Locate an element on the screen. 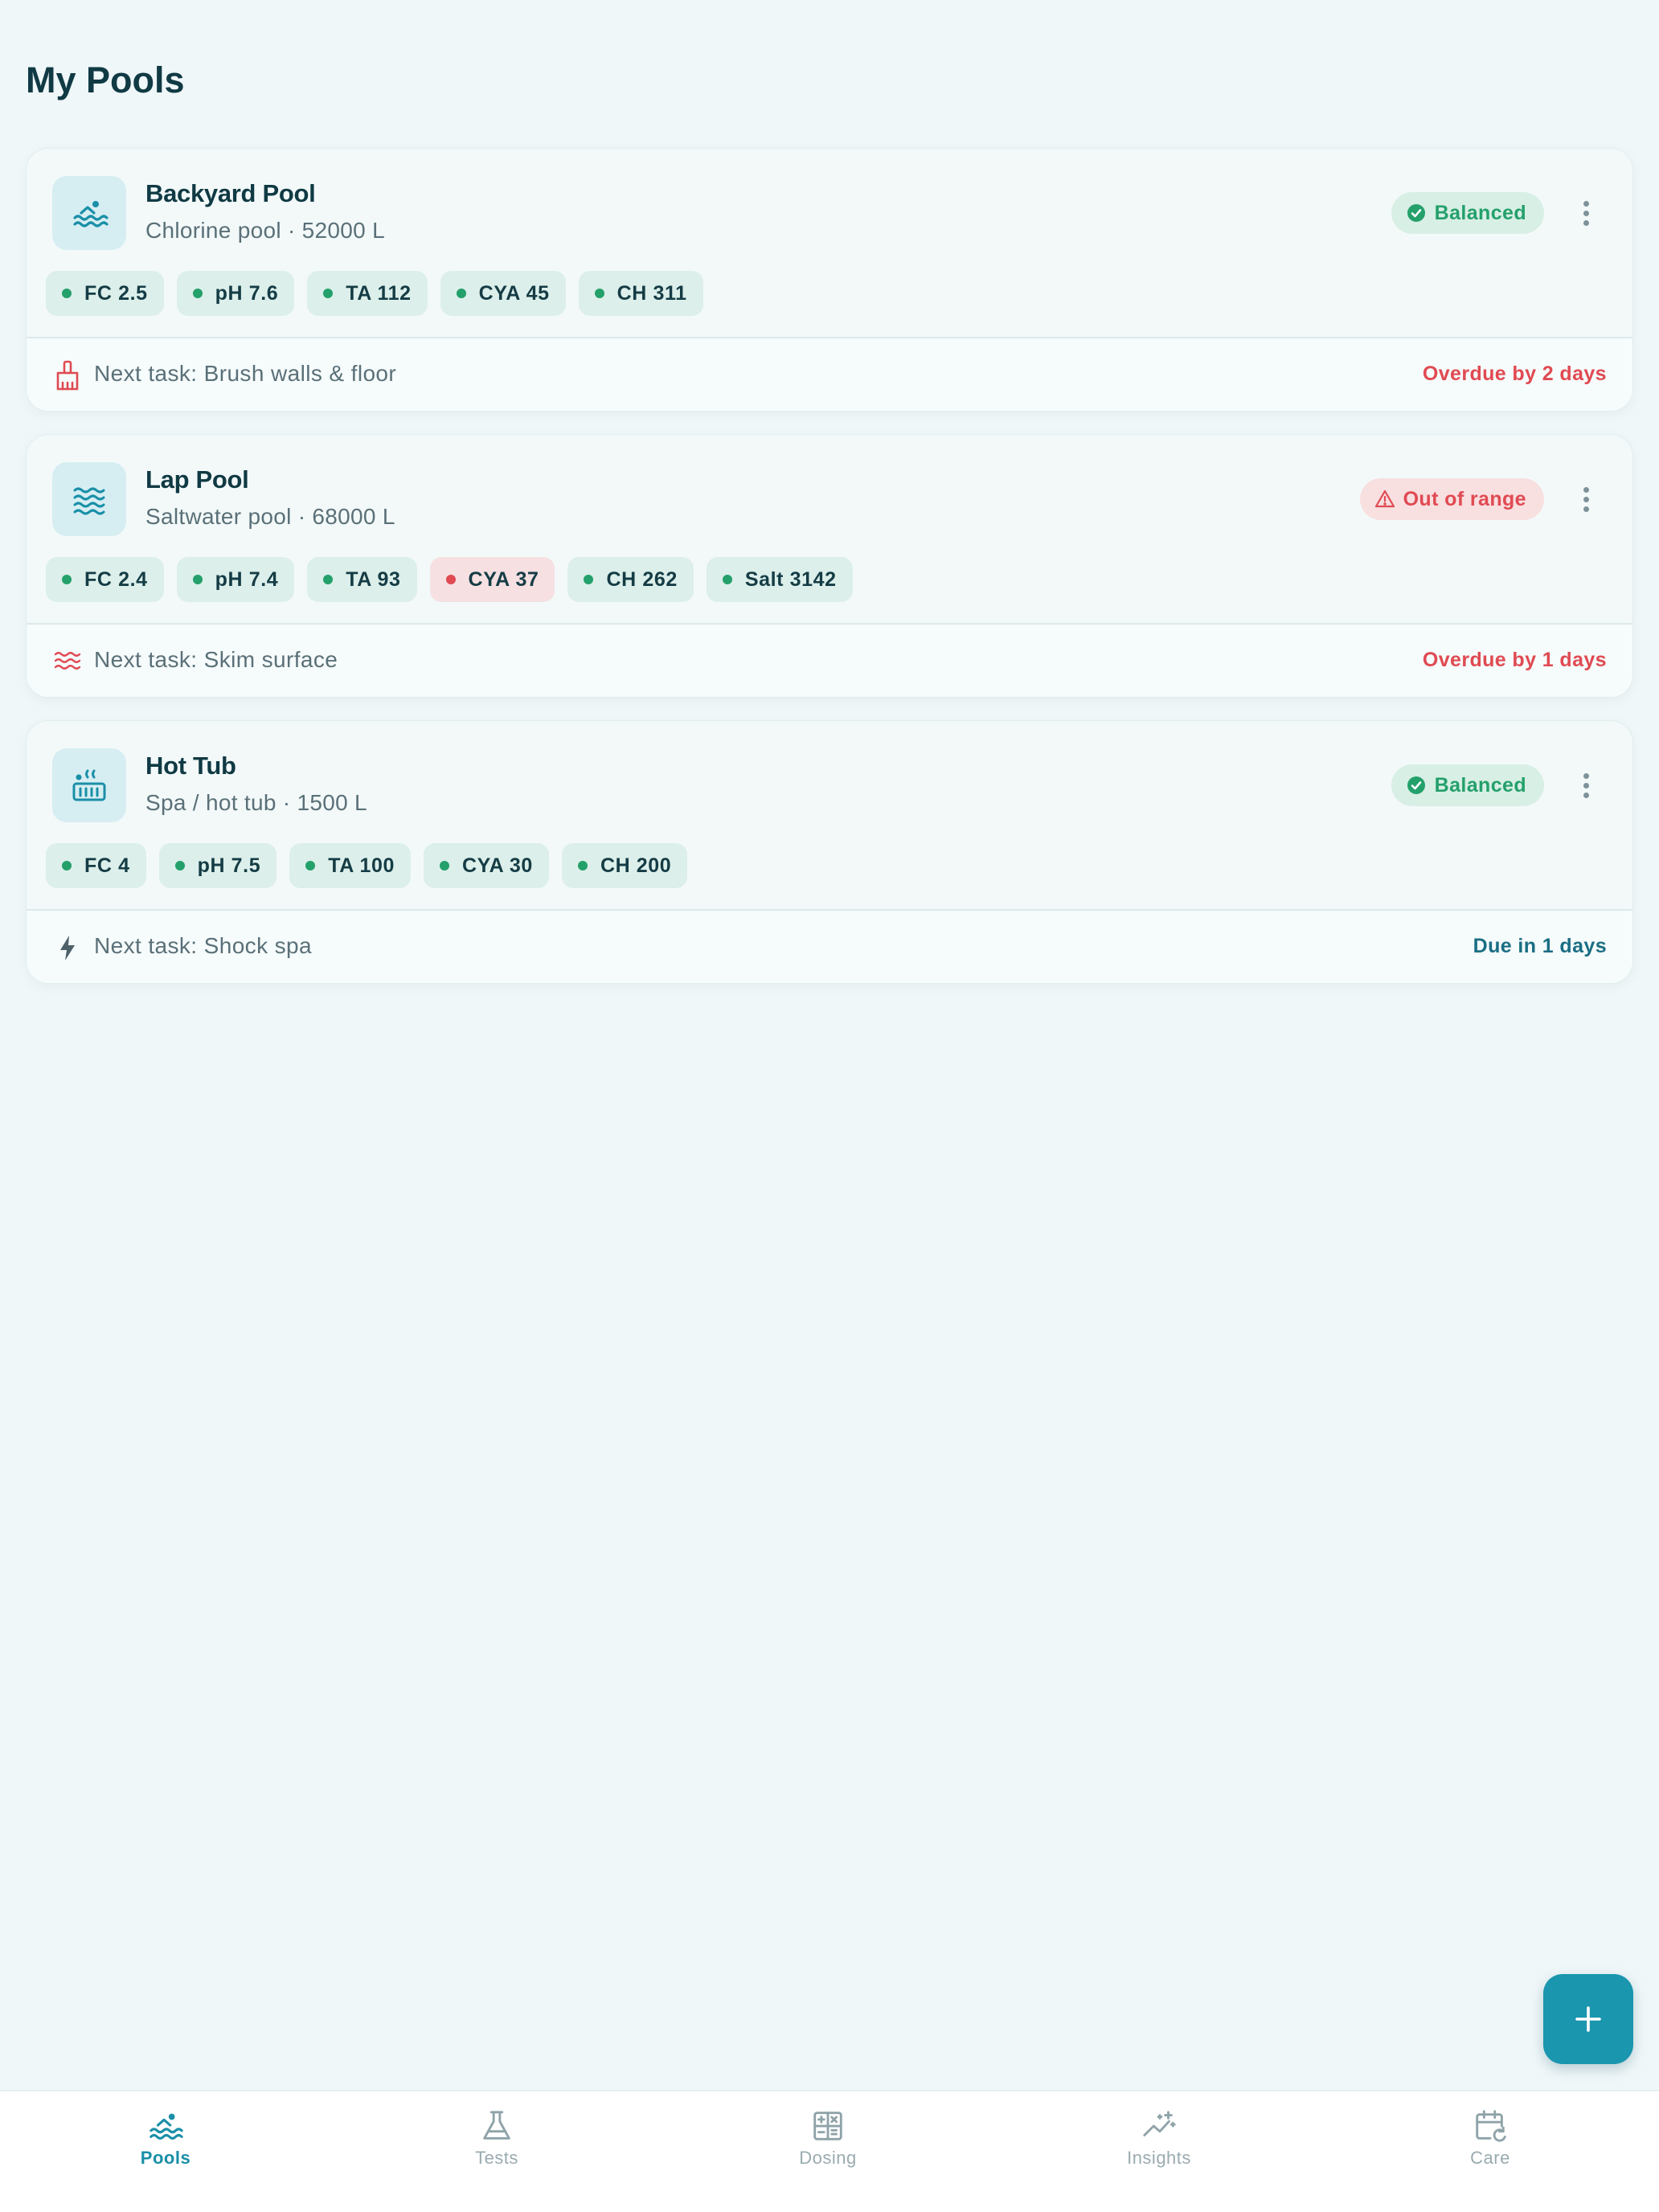 This screenshot has height=2212, width=1659. plus-icon is located at coordinates (1588, 2019).